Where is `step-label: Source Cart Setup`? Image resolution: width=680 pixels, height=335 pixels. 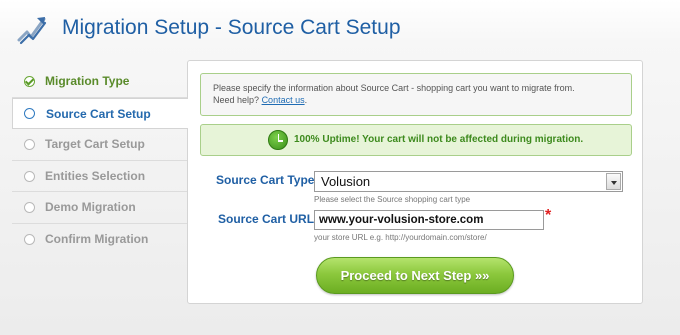
step-label: Source Cart Setup is located at coordinates (98, 113).